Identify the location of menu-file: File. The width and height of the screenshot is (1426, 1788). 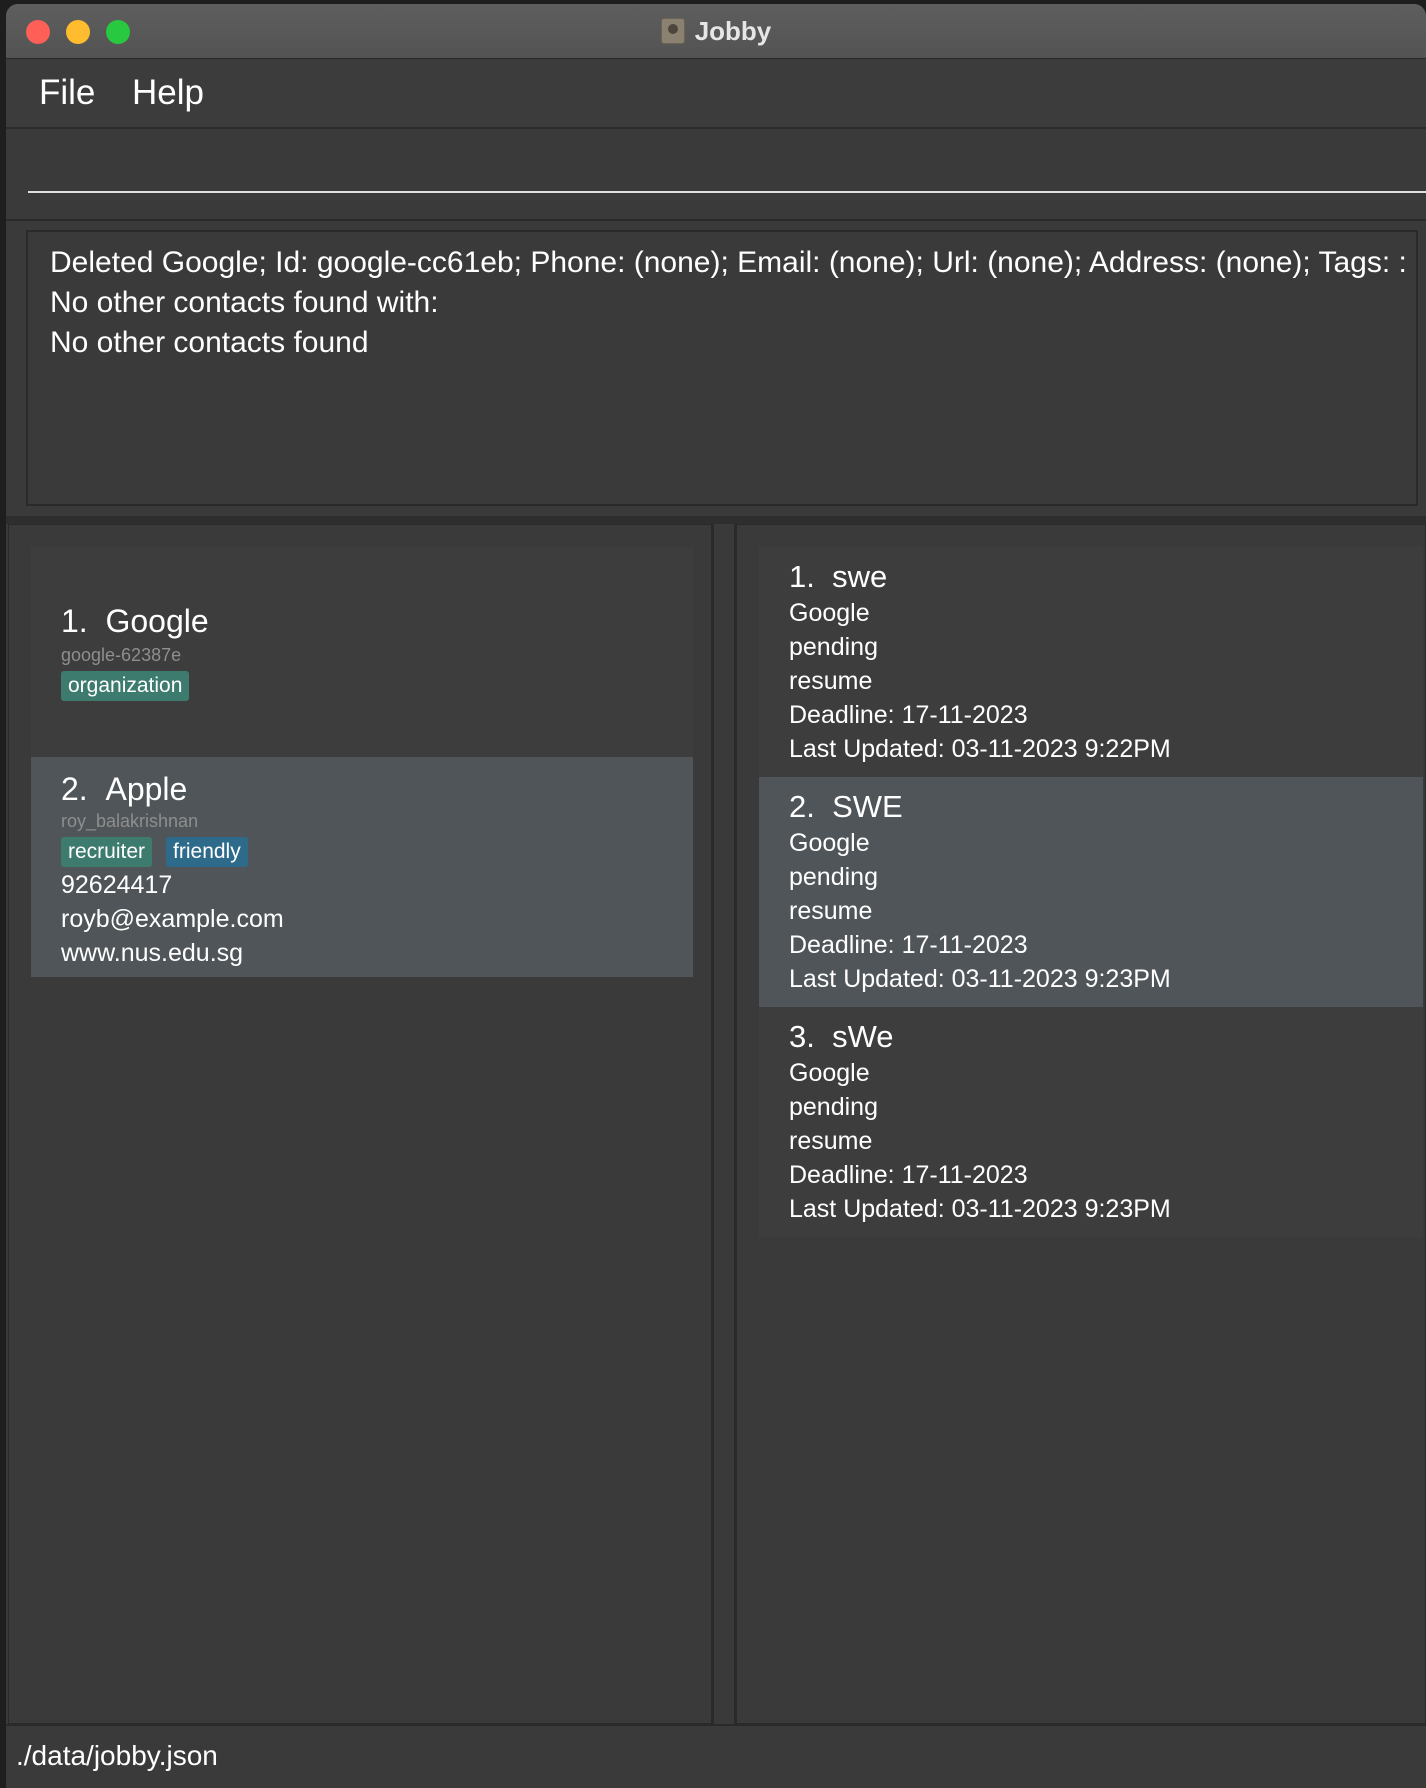
(67, 93).